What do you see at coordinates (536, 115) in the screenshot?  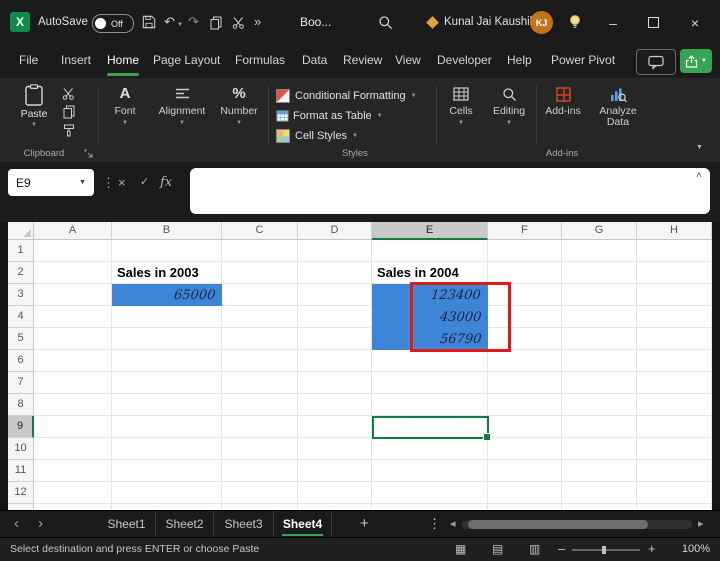 I see `group-separator` at bounding box center [536, 115].